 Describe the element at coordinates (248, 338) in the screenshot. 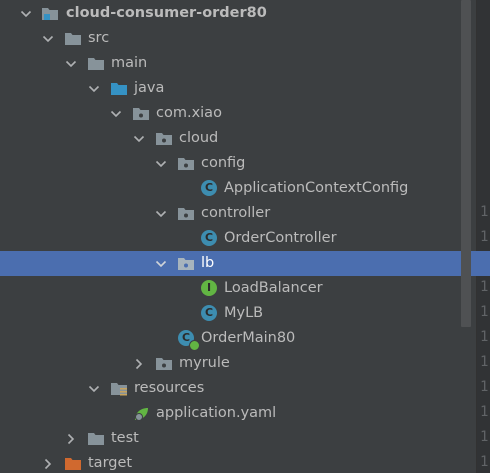

I see `tree-item-label: OrderMain80` at that location.